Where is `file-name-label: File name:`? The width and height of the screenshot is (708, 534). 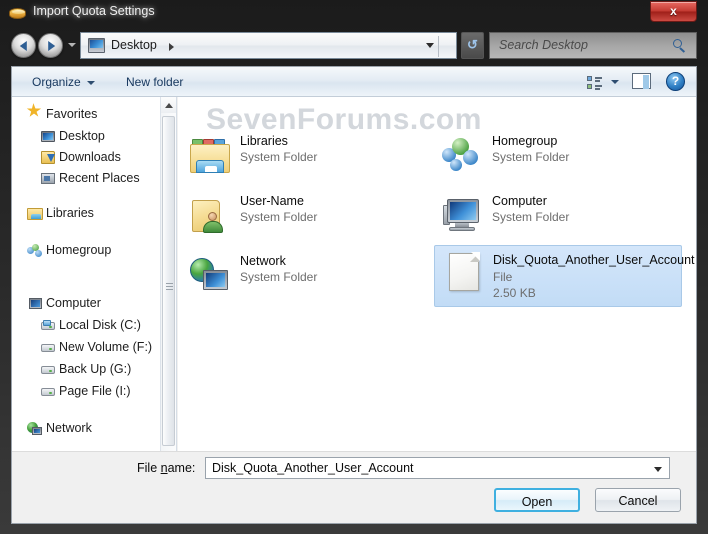 file-name-label: File name: is located at coordinates (166, 468).